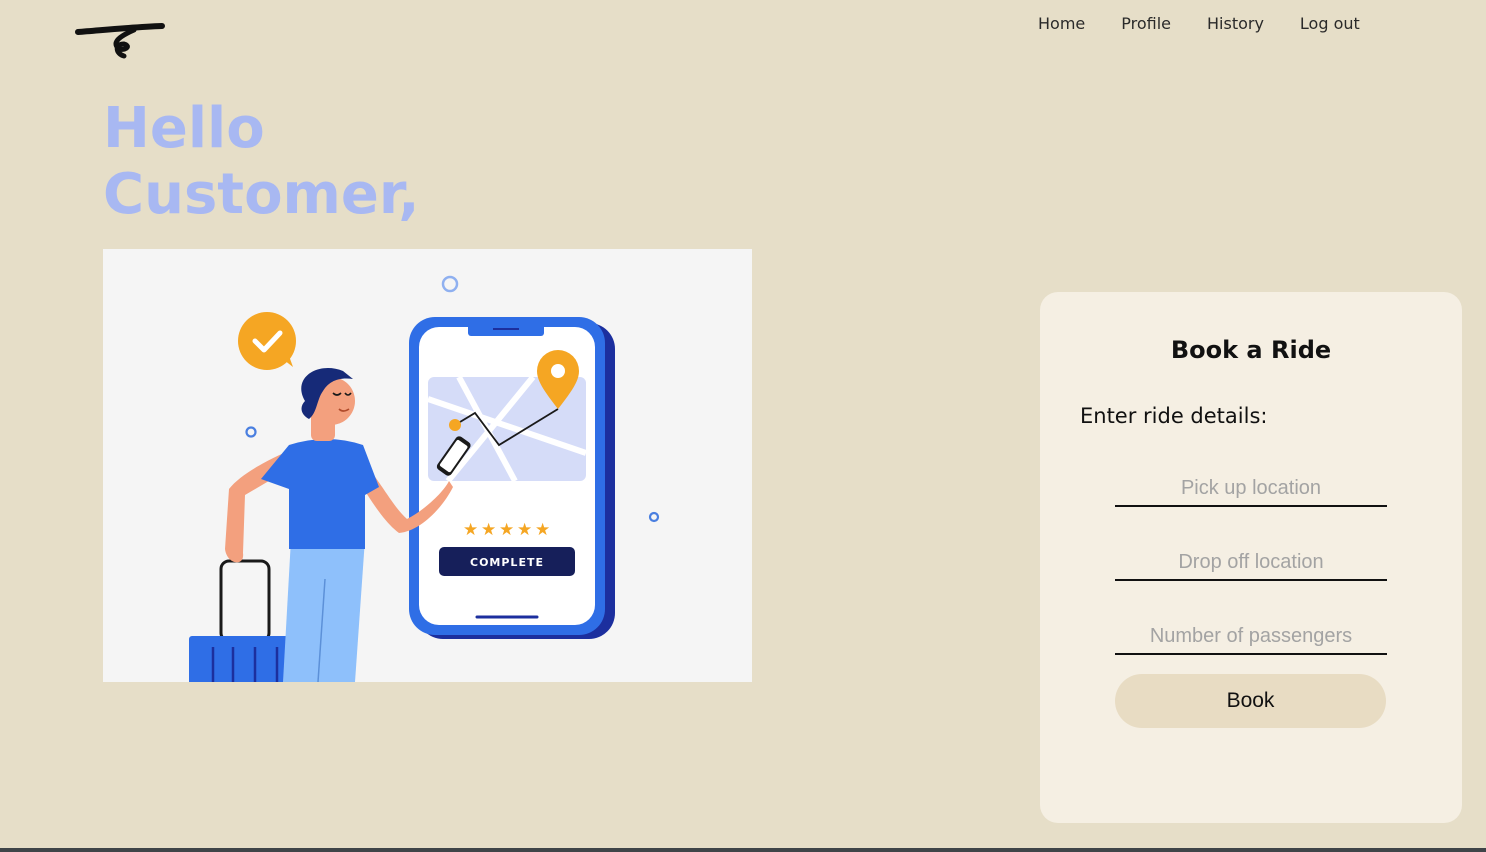 This screenshot has height=852, width=1486. What do you see at coordinates (743, 850) in the screenshot?
I see `bottom-border` at bounding box center [743, 850].